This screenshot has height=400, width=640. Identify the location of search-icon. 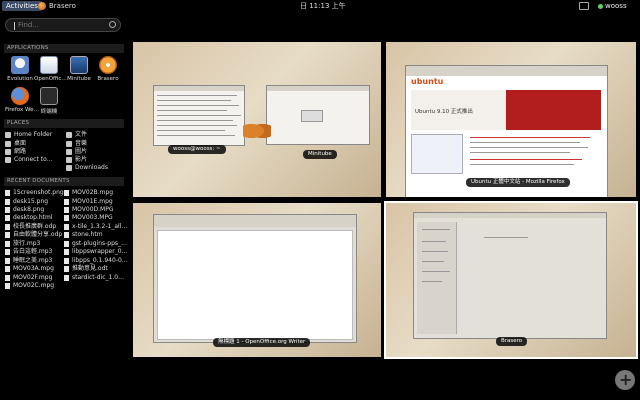
(112, 24).